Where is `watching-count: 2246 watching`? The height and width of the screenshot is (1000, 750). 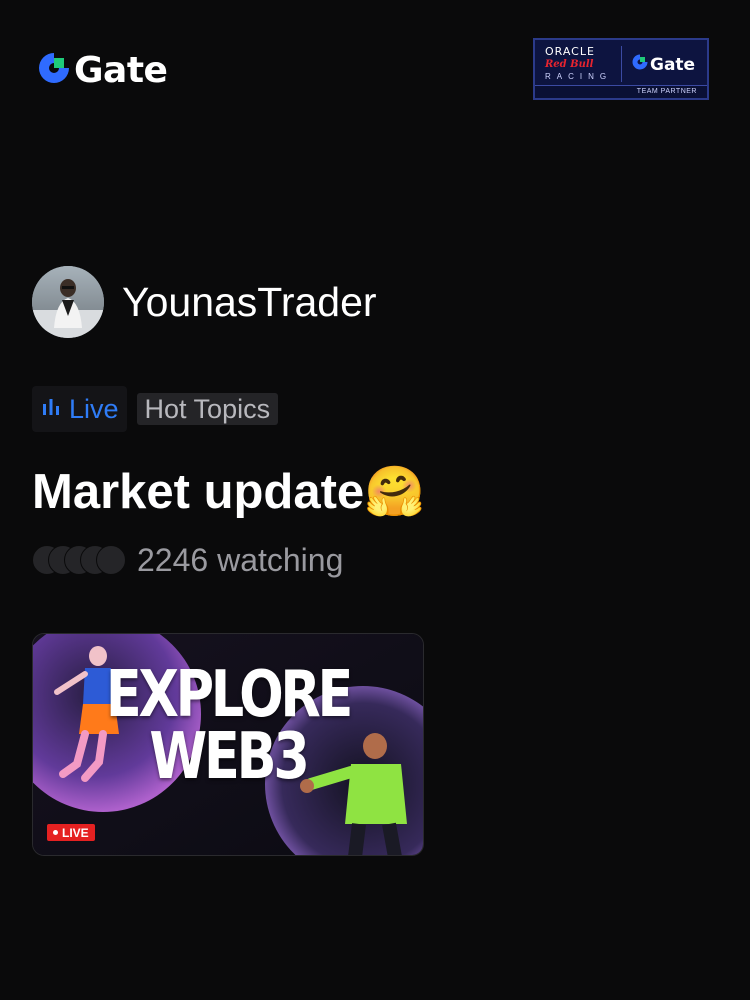
watching-count: 2246 watching is located at coordinates (187, 560).